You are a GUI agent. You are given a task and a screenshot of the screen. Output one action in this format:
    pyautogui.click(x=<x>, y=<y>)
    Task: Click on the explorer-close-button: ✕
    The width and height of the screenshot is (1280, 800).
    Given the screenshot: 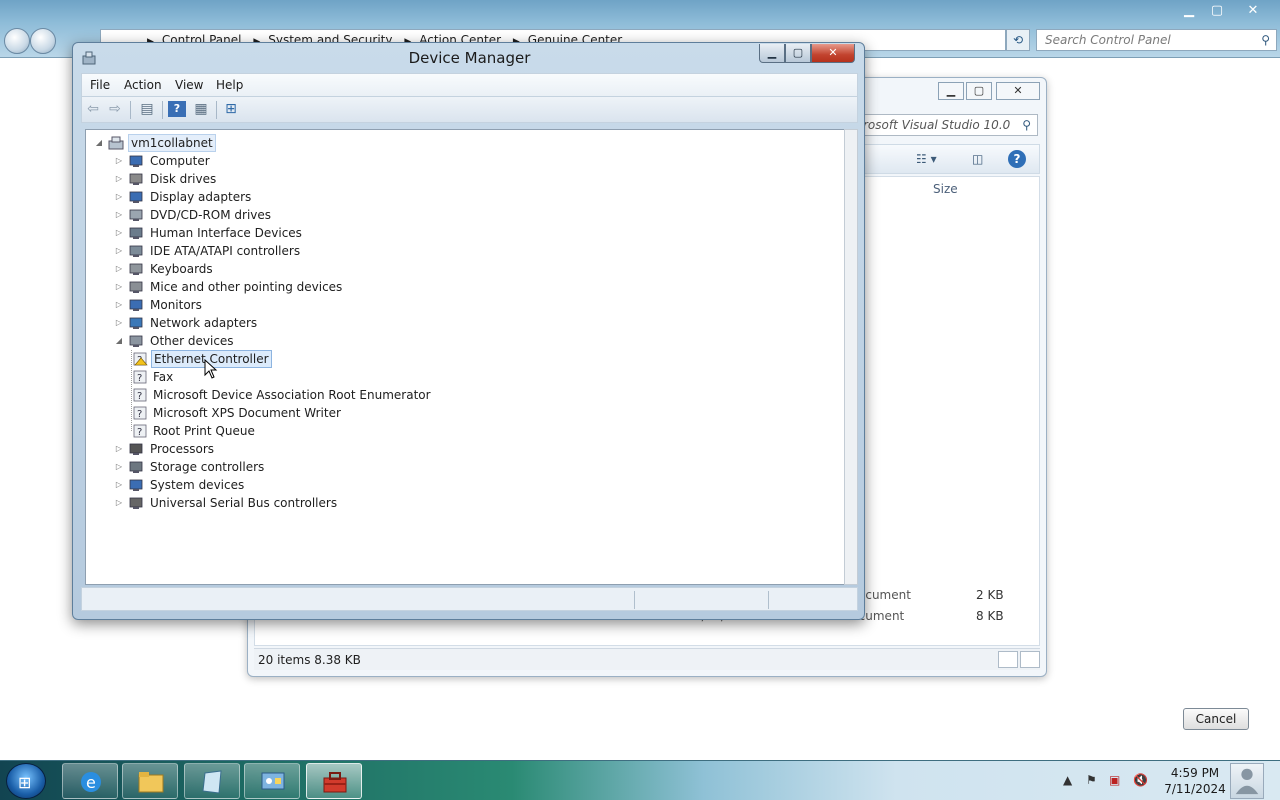 What is the action you would take?
    pyautogui.click(x=1018, y=91)
    